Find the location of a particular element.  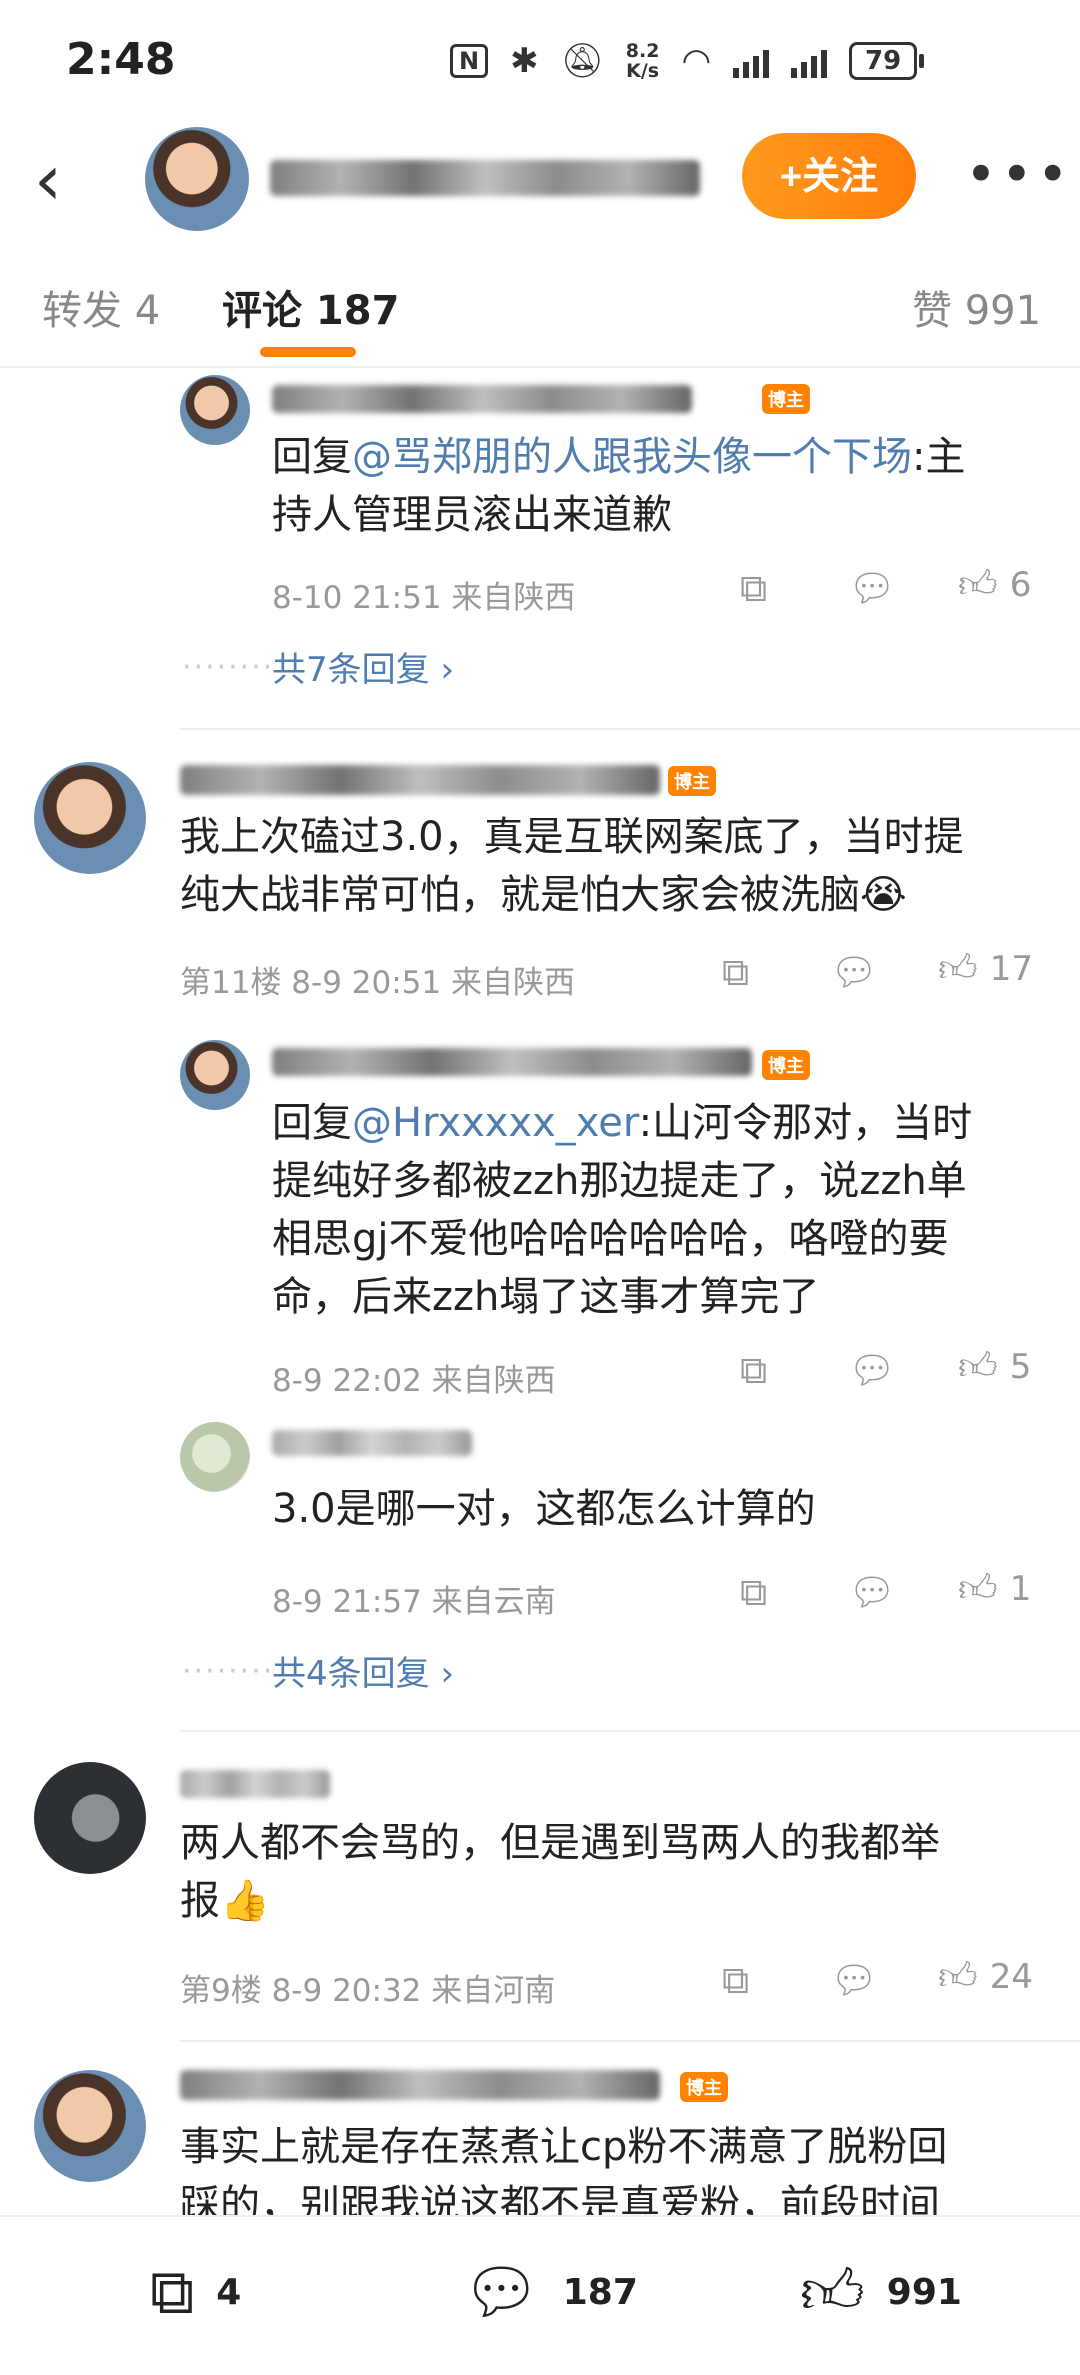

like-button: 👍︎ 991 is located at coordinates (881, 2292).